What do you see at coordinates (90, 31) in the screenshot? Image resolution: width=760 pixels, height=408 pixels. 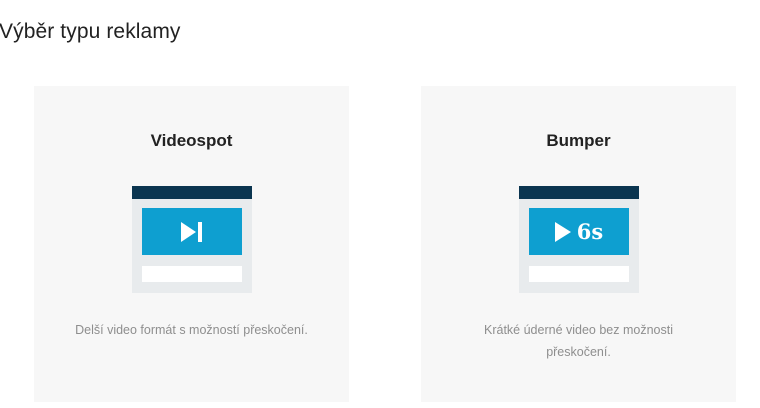 I see `page-title: Výběr typu reklamy` at bounding box center [90, 31].